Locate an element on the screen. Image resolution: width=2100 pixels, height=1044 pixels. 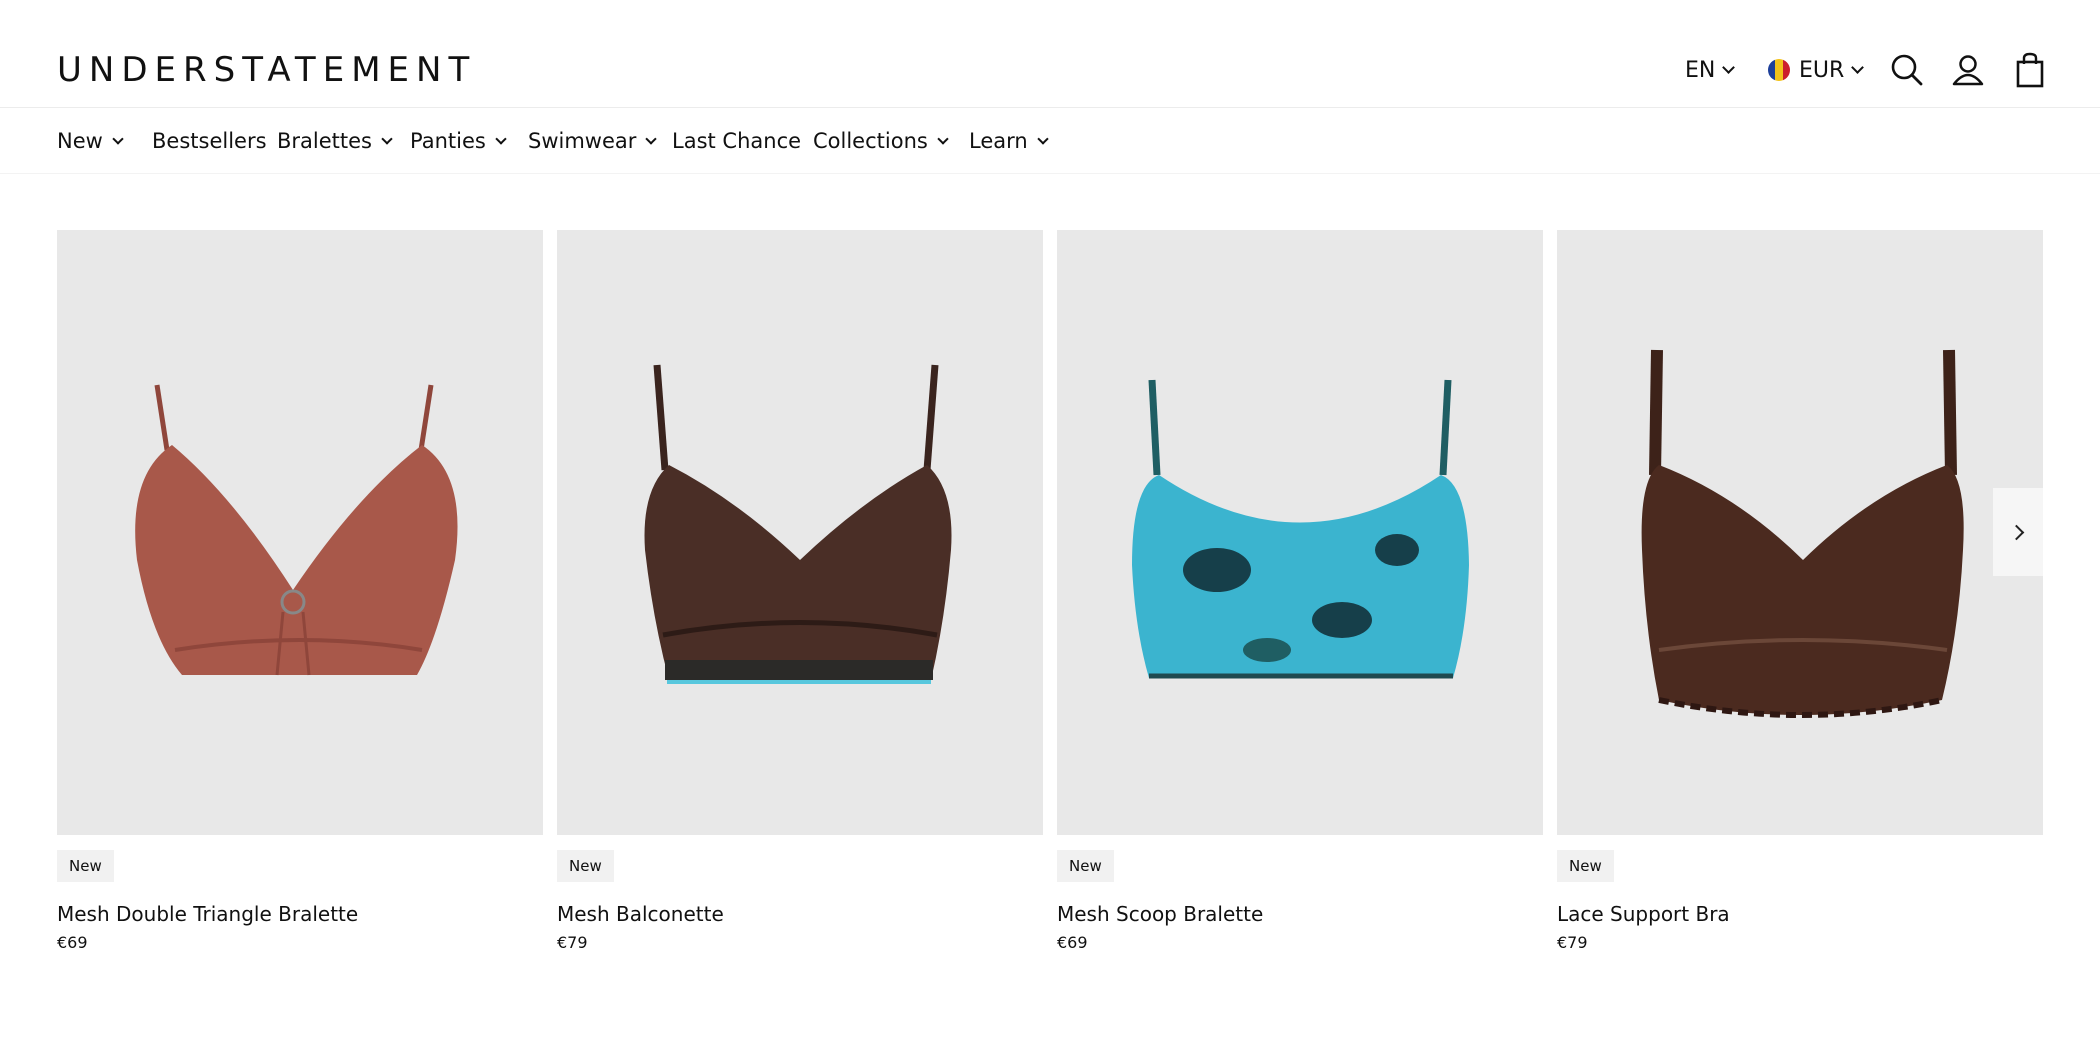
nav-item-new: New is located at coordinates (90, 141).